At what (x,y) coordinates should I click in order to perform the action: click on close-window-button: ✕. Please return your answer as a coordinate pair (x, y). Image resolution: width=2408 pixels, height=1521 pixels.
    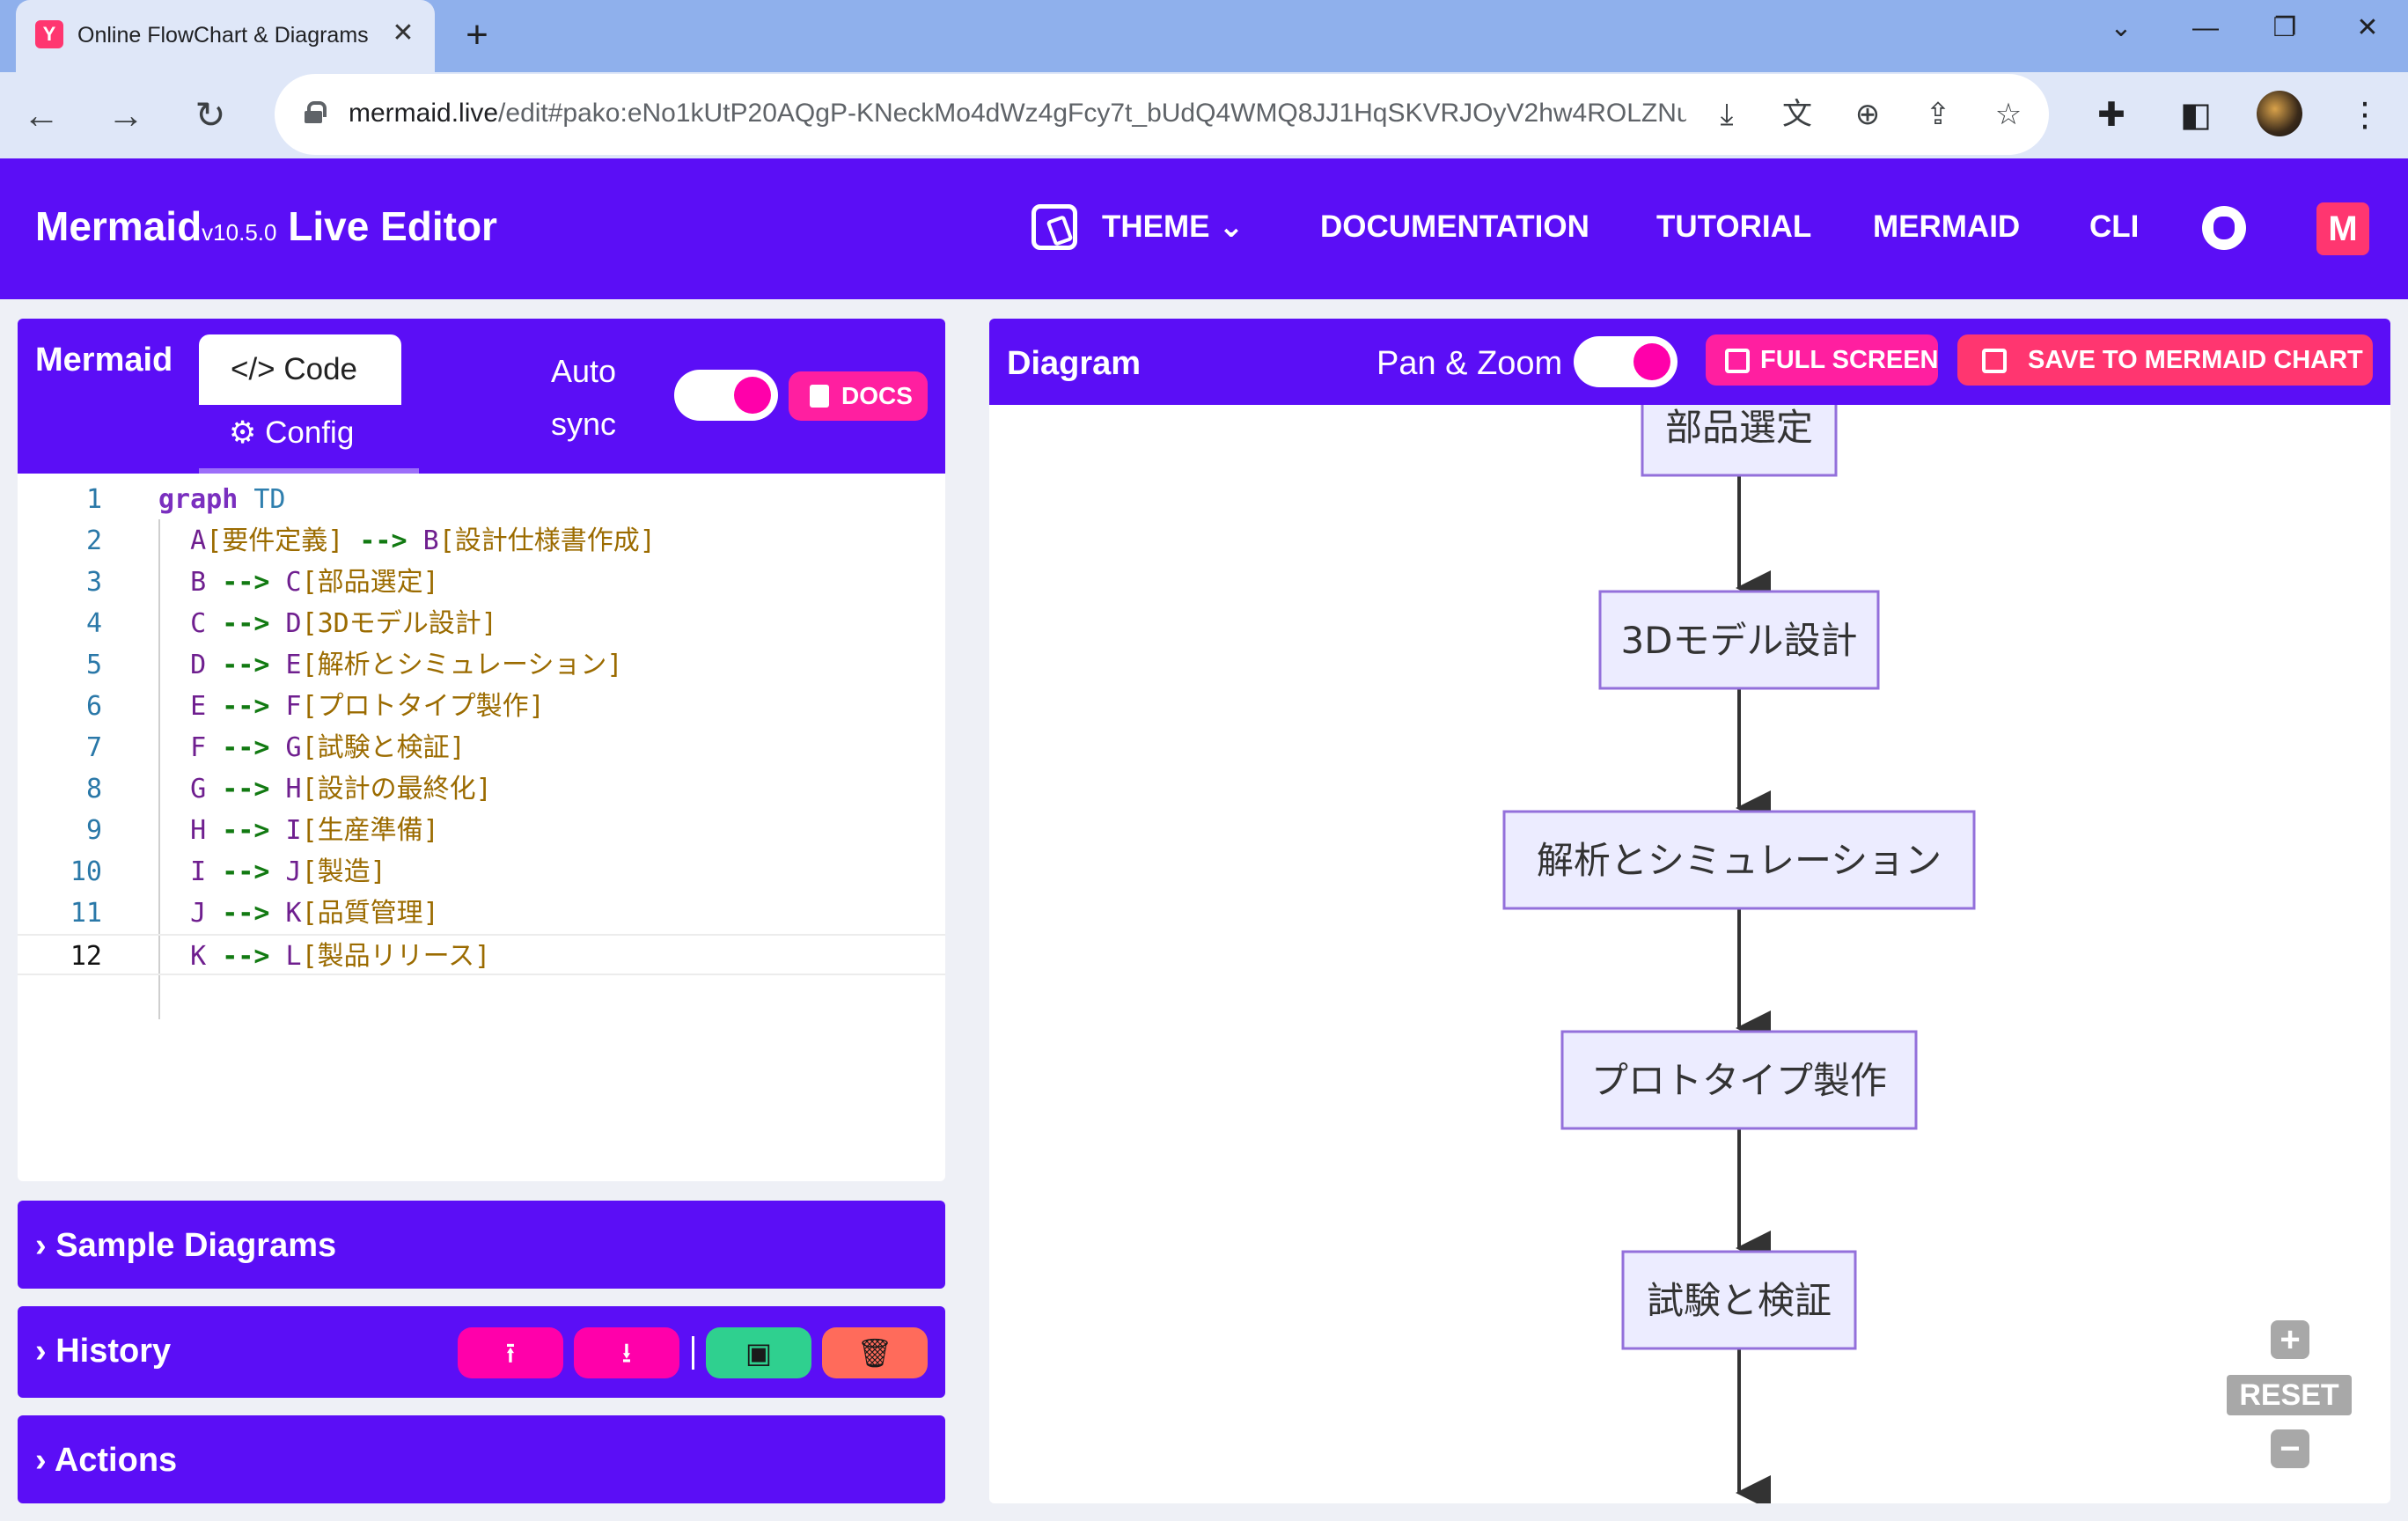
    Looking at the image, I should click on (2367, 28).